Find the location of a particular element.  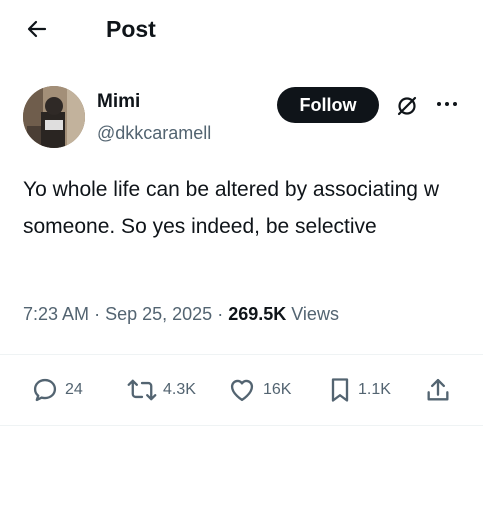

action-bar: 24 4.3K 16K 1.1K is located at coordinates (241, 390).